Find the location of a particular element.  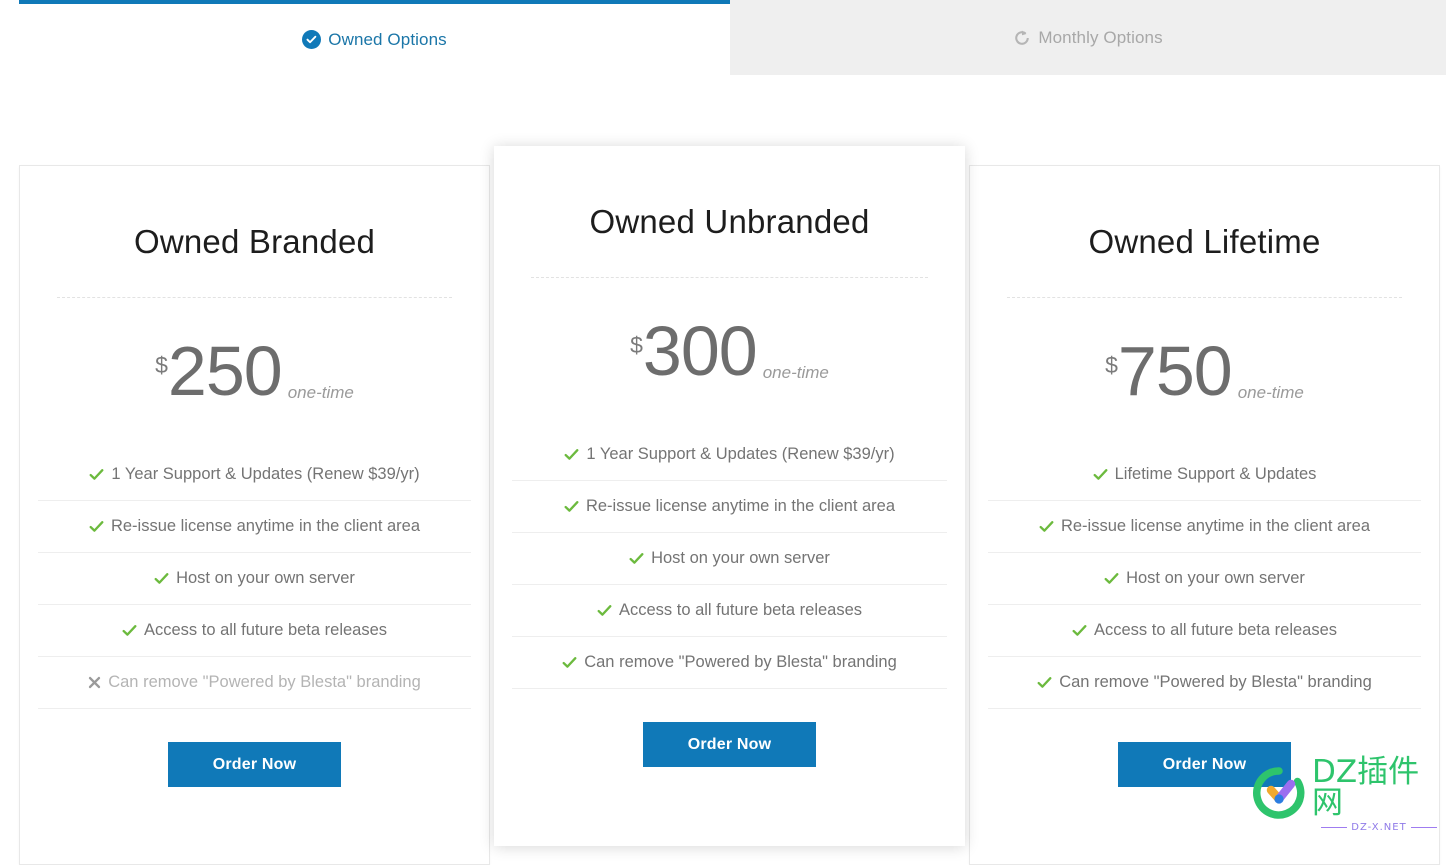

plan-title: Owned Branded is located at coordinates (254, 241).